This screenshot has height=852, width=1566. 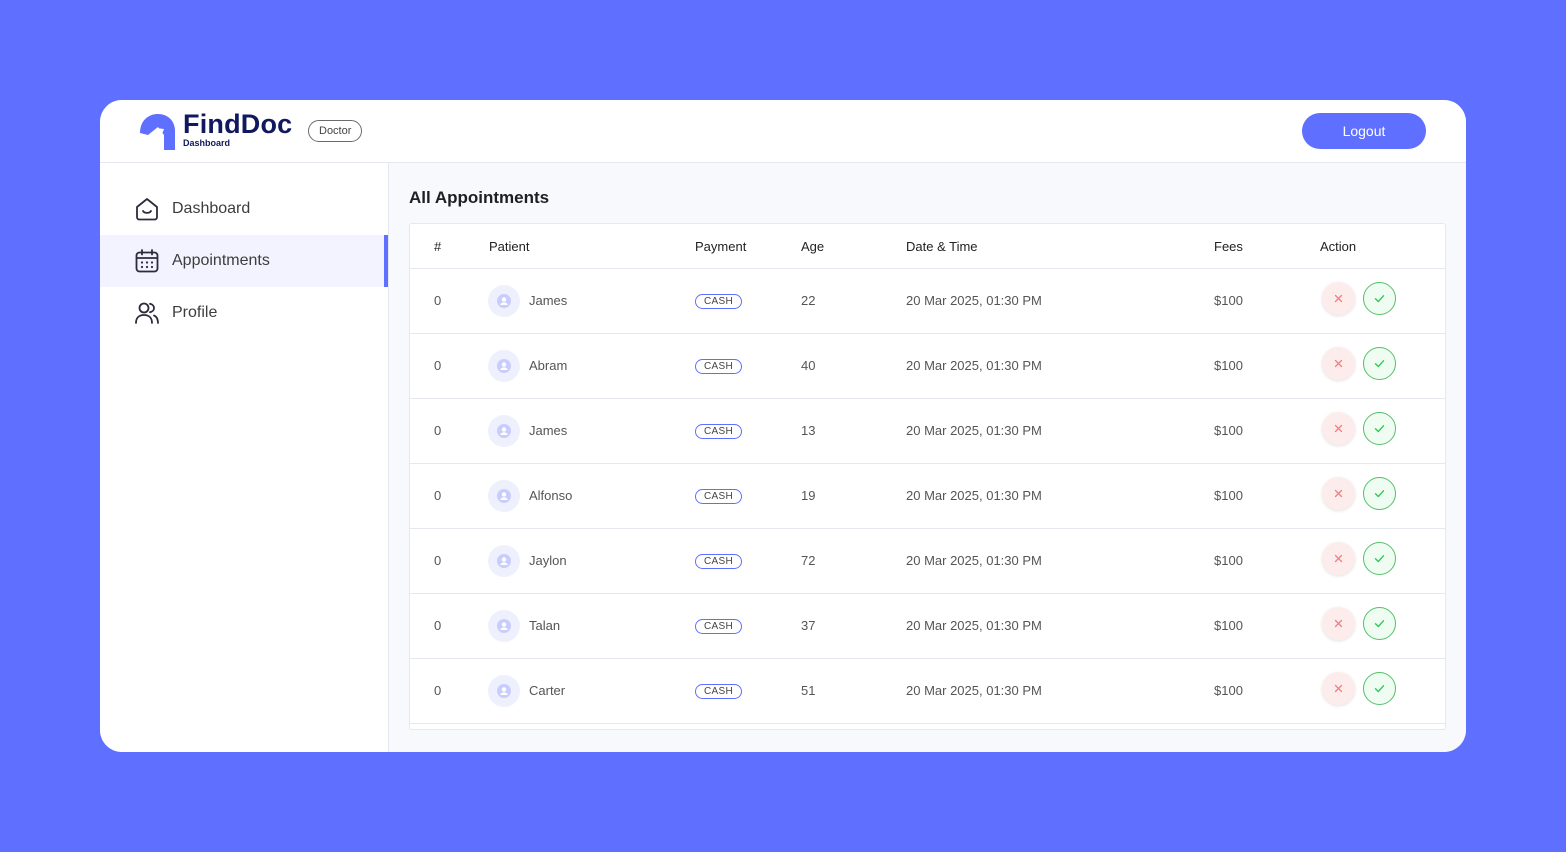 I want to click on patient-name: Talan, so click(x=545, y=625).